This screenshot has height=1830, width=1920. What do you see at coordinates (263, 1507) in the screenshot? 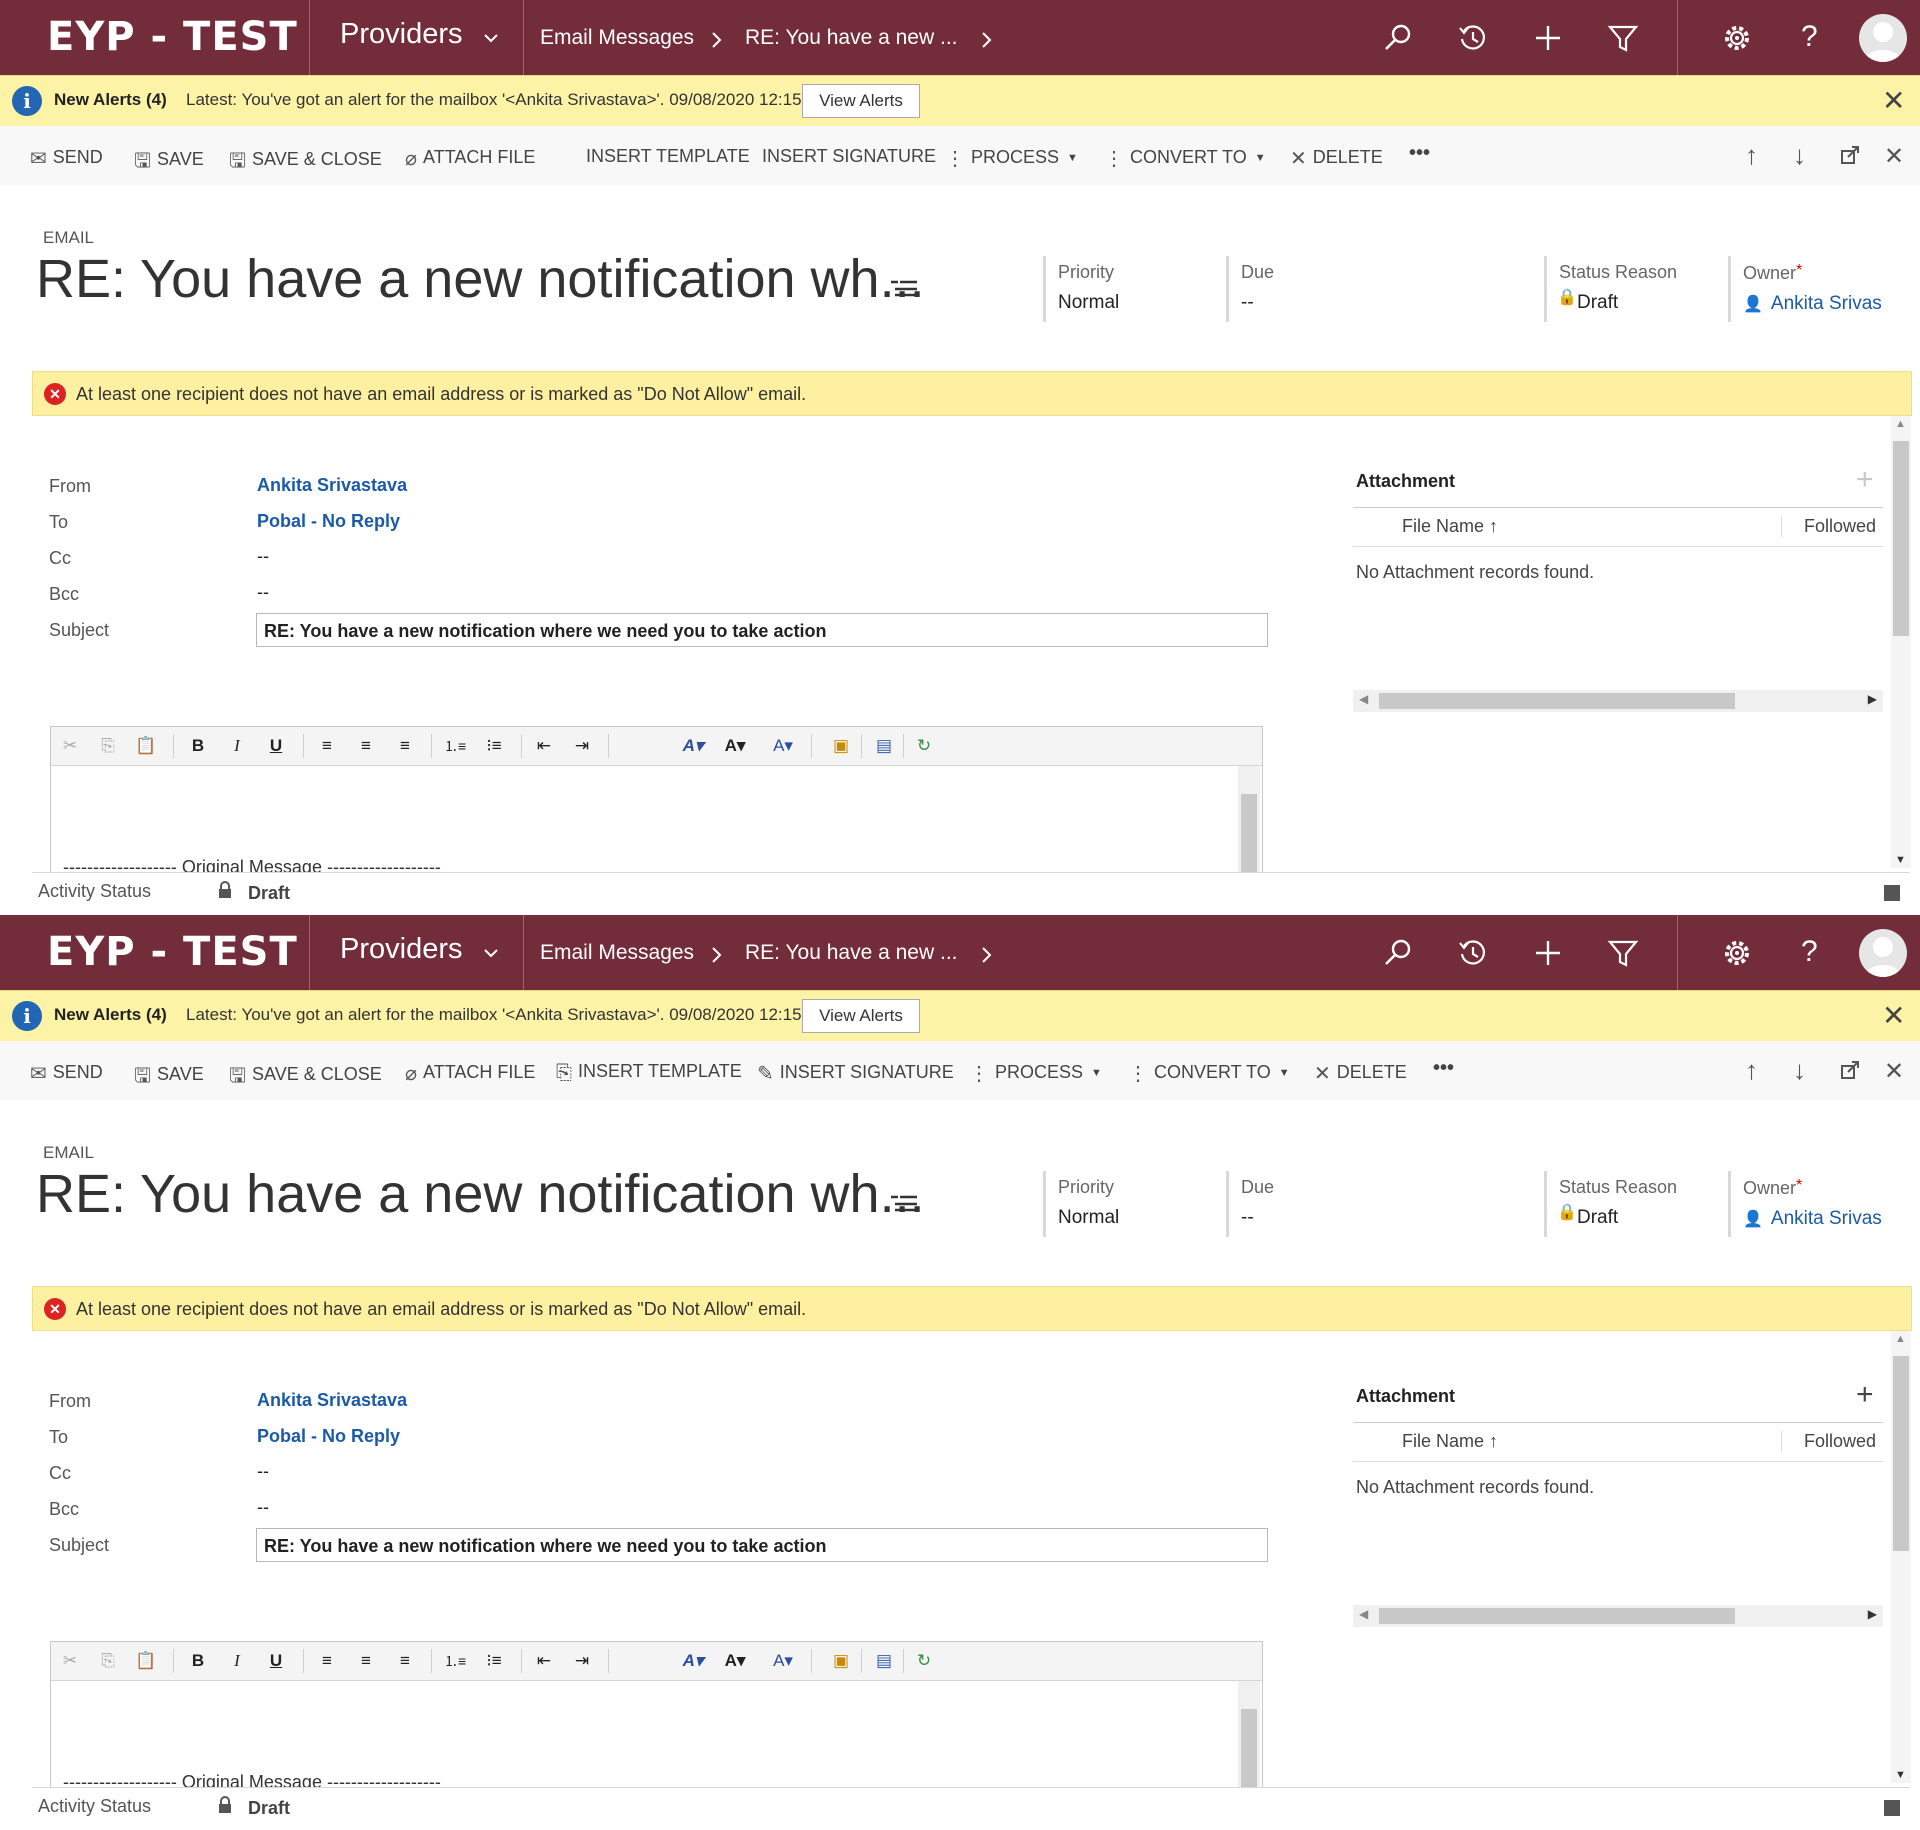
I see `bcc-field: --` at bounding box center [263, 1507].